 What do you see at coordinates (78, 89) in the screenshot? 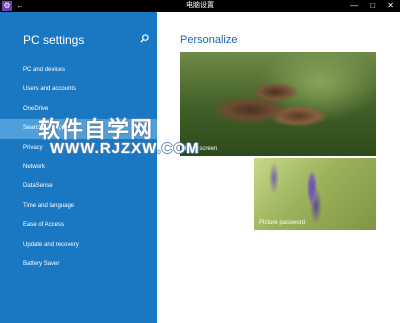
I see `sidebar-item-users-and-accounts: Users and accounts` at bounding box center [78, 89].